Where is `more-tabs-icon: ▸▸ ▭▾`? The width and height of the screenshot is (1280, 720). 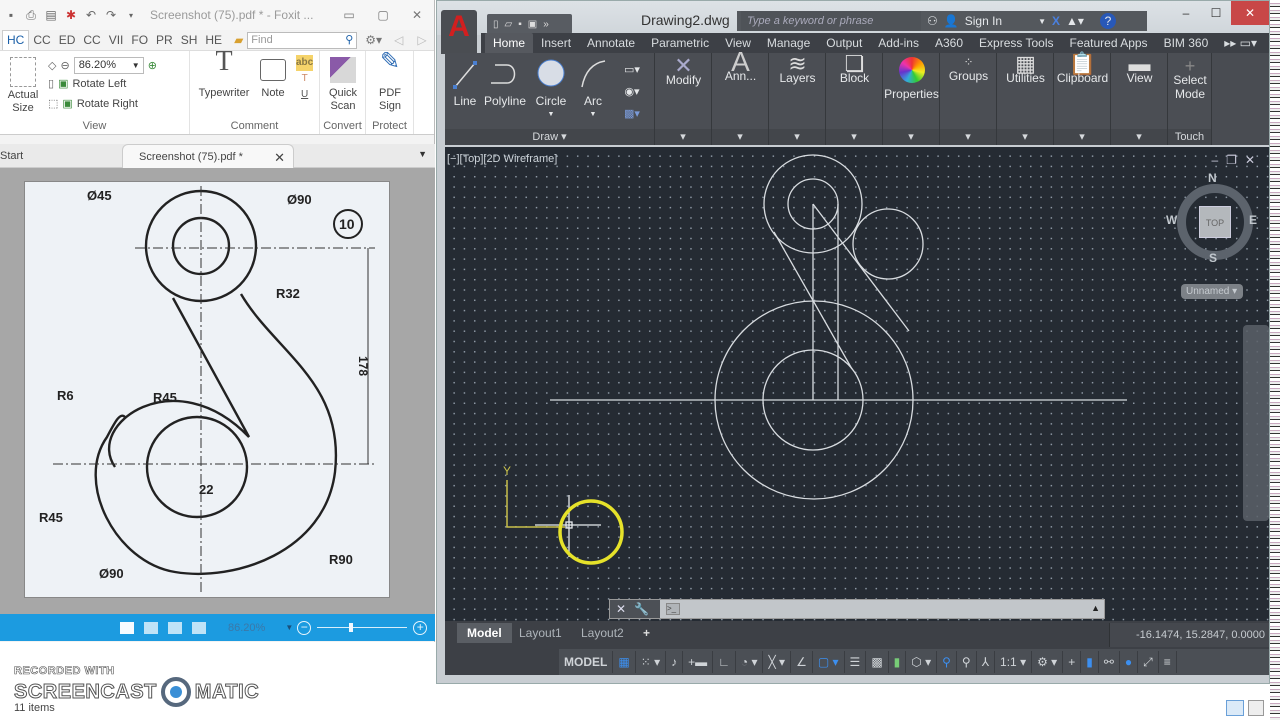 more-tabs-icon: ▸▸ ▭▾ is located at coordinates (1240, 43).